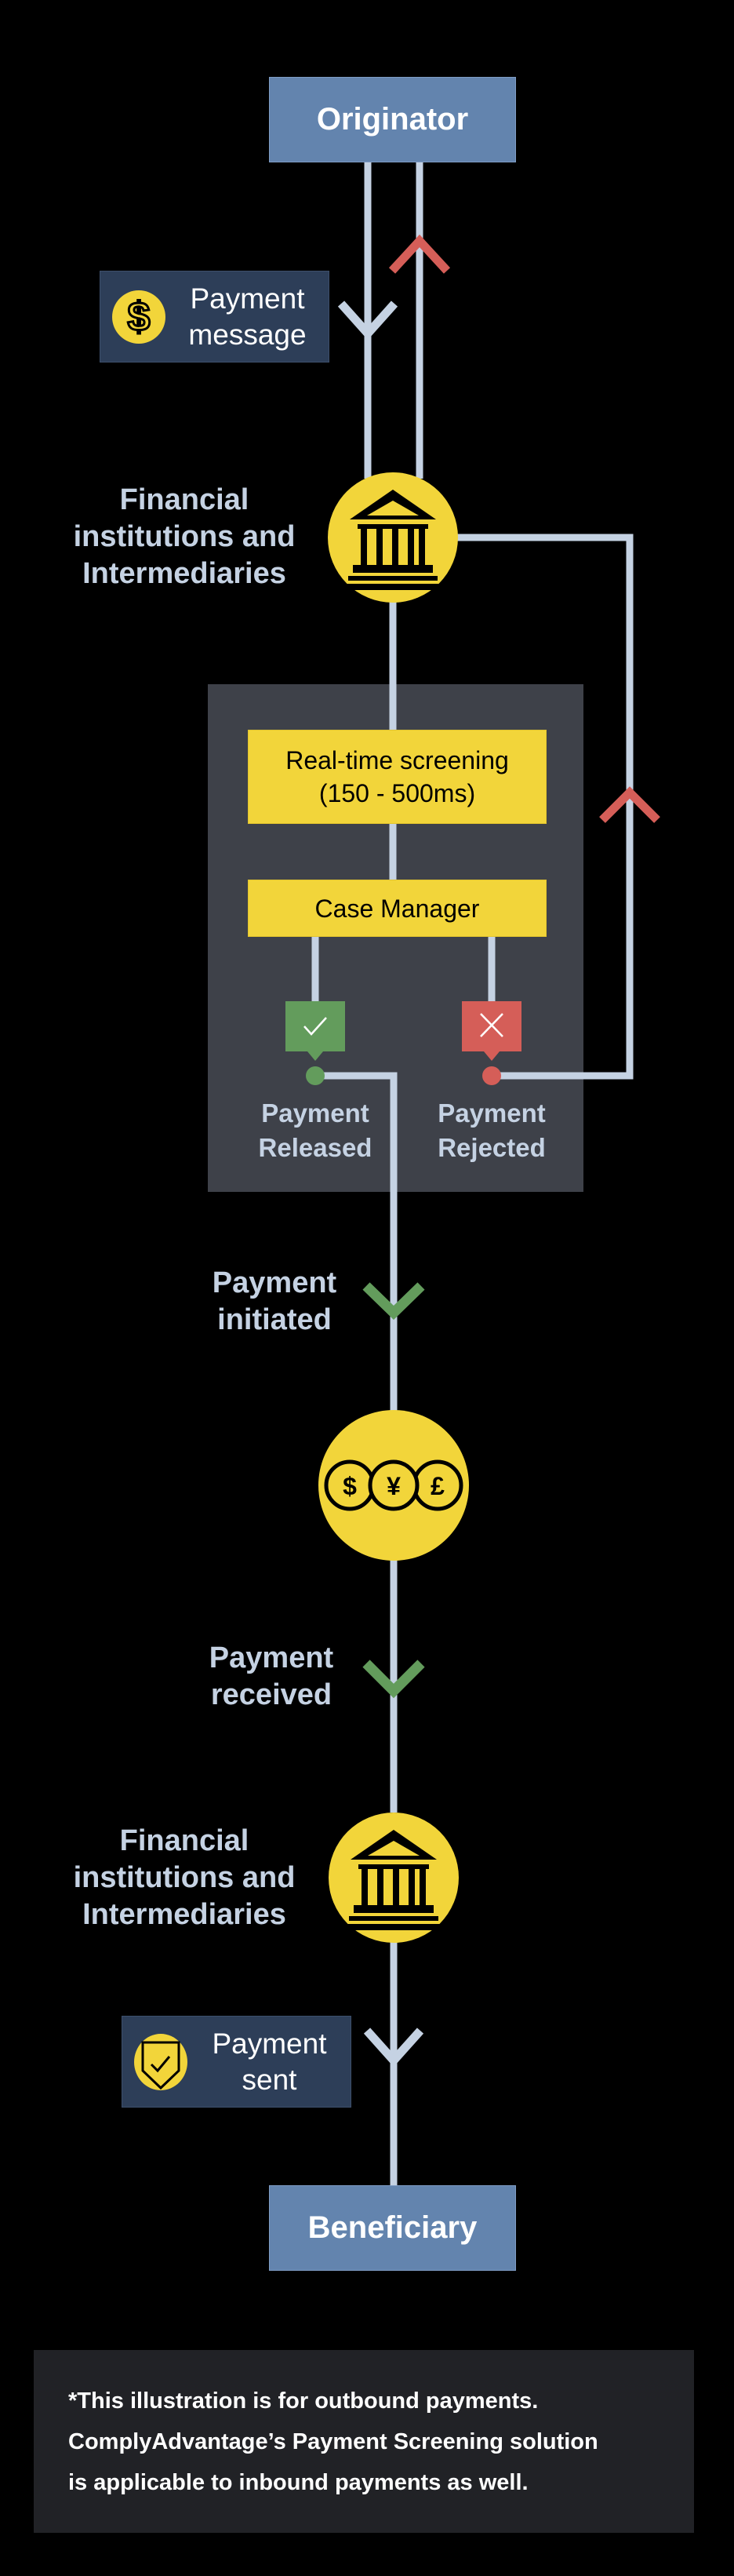 The width and height of the screenshot is (734, 2576). What do you see at coordinates (271, 1676) in the screenshot?
I see `payment-received-label: Payment received` at bounding box center [271, 1676].